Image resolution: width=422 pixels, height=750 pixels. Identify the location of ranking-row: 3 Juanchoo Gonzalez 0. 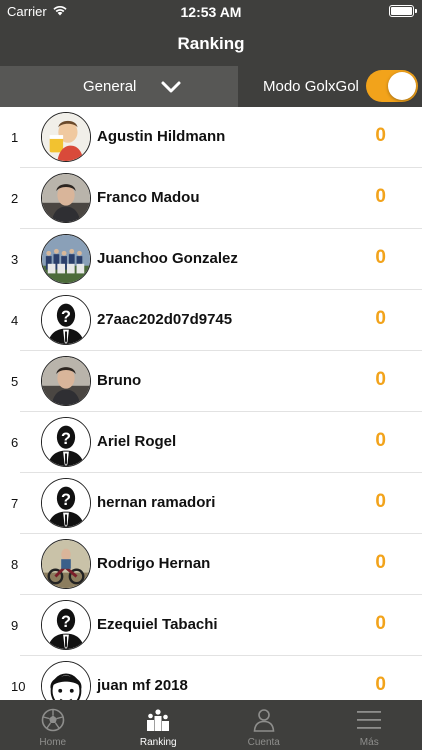
(211, 259).